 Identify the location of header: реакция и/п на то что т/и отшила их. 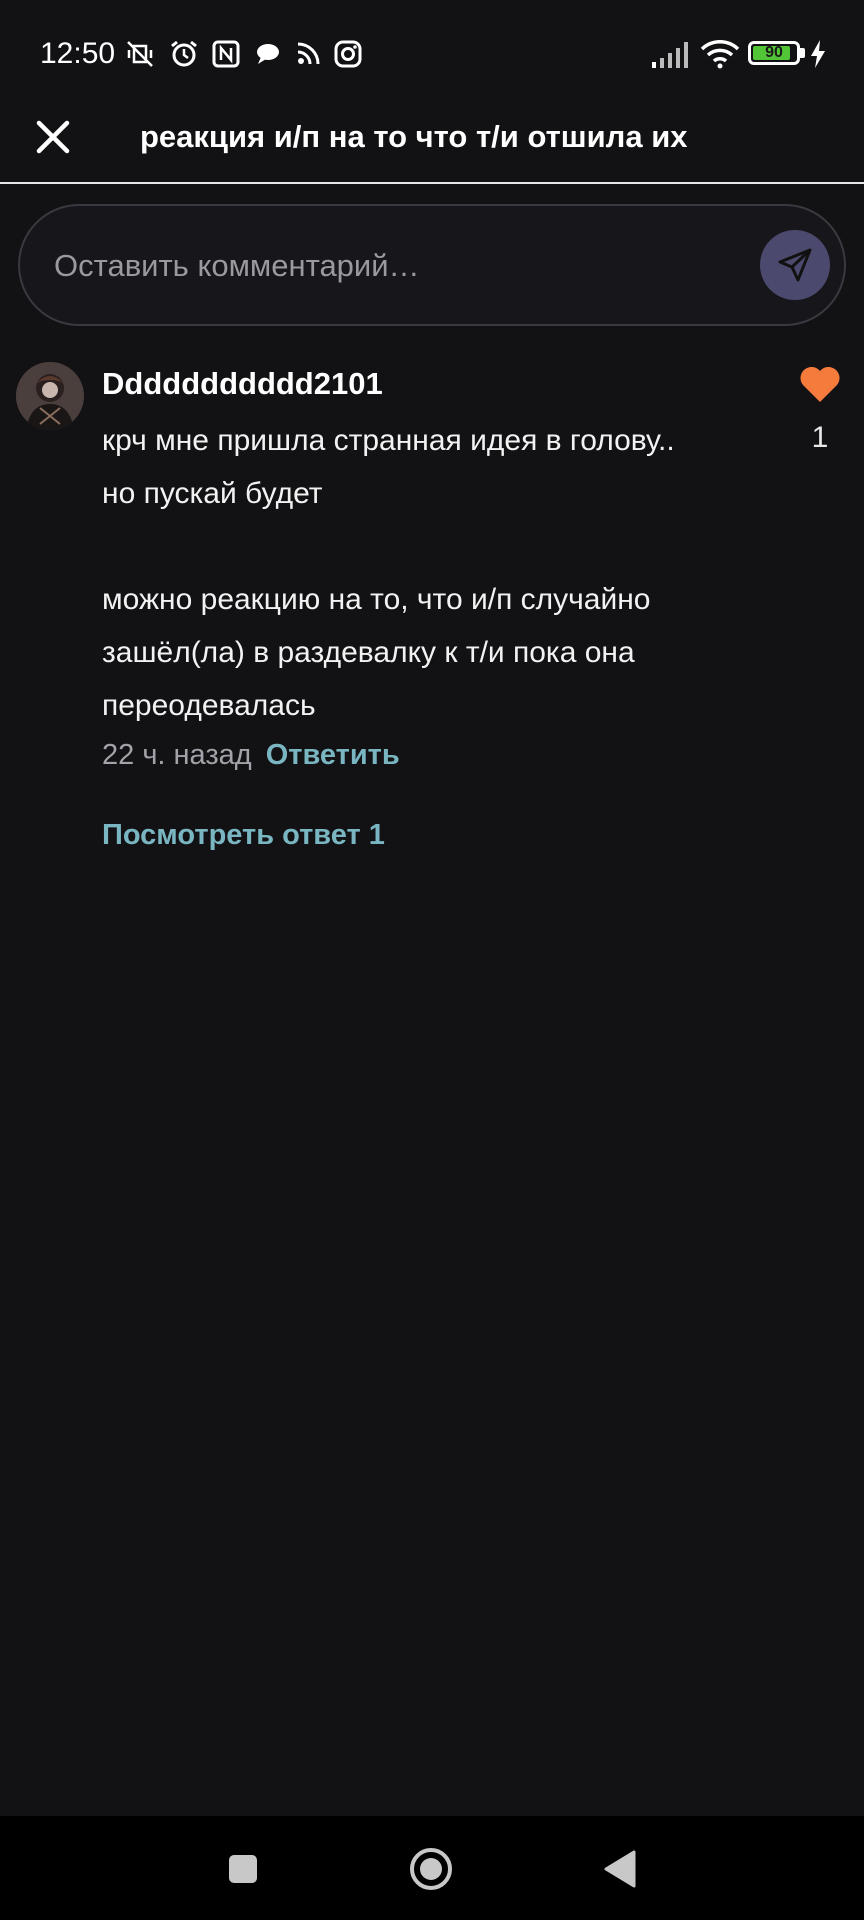
(432, 144).